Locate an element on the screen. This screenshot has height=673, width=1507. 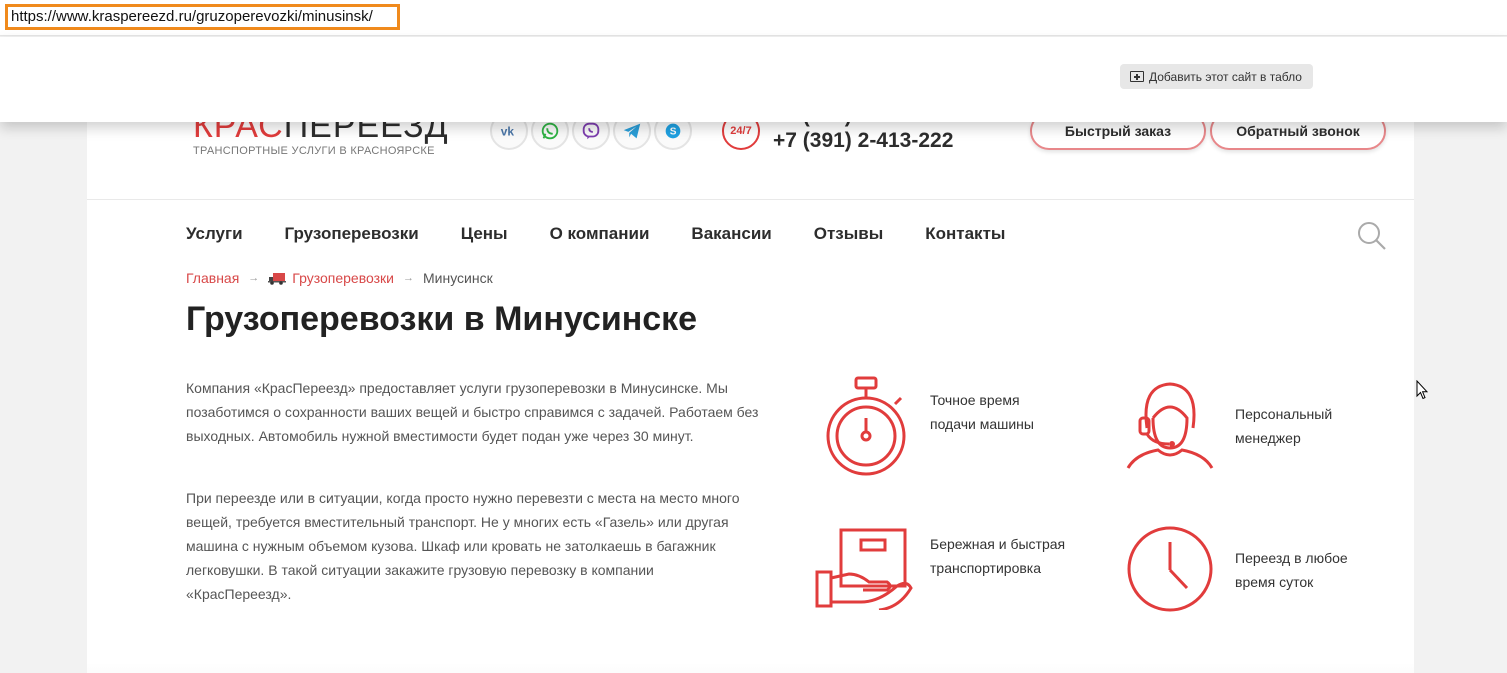
feature-item: Переезд в любое время суток is located at coordinates (1257, 569).